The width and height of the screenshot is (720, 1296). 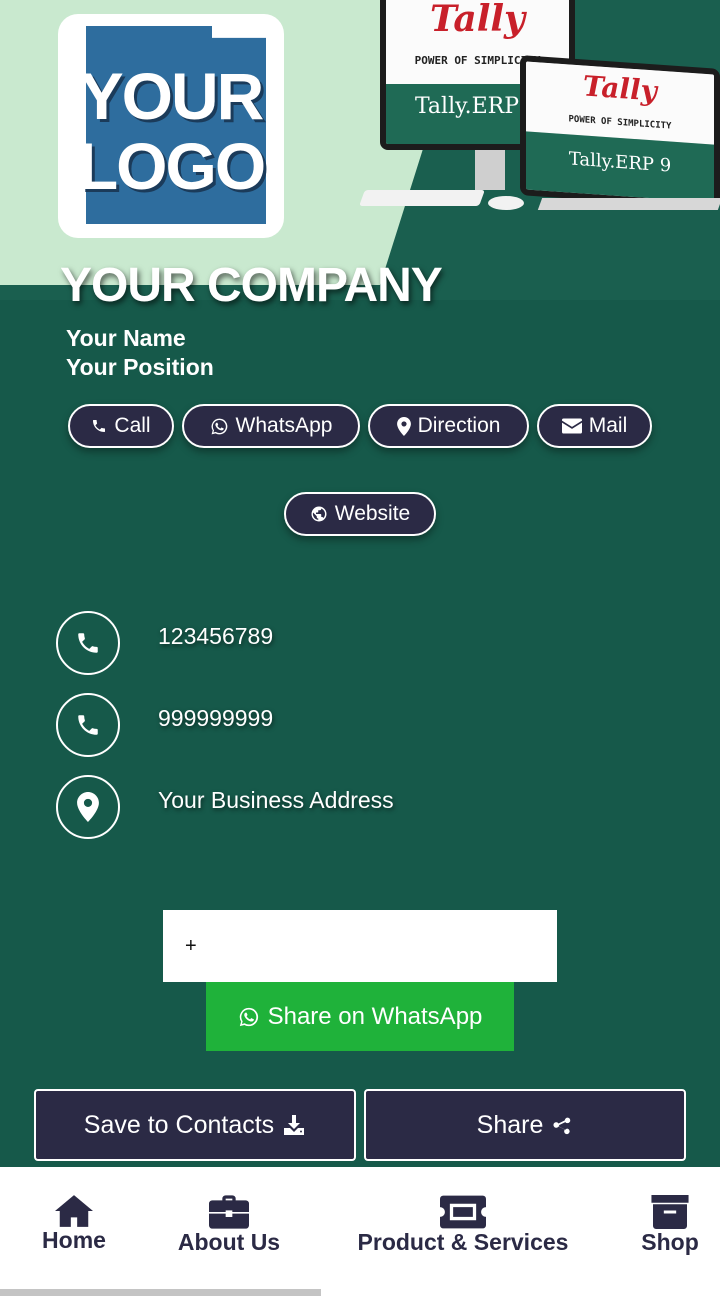 I want to click on bottom-navigation: Home About Us Product & Services Shop, so click(x=360, y=1231).